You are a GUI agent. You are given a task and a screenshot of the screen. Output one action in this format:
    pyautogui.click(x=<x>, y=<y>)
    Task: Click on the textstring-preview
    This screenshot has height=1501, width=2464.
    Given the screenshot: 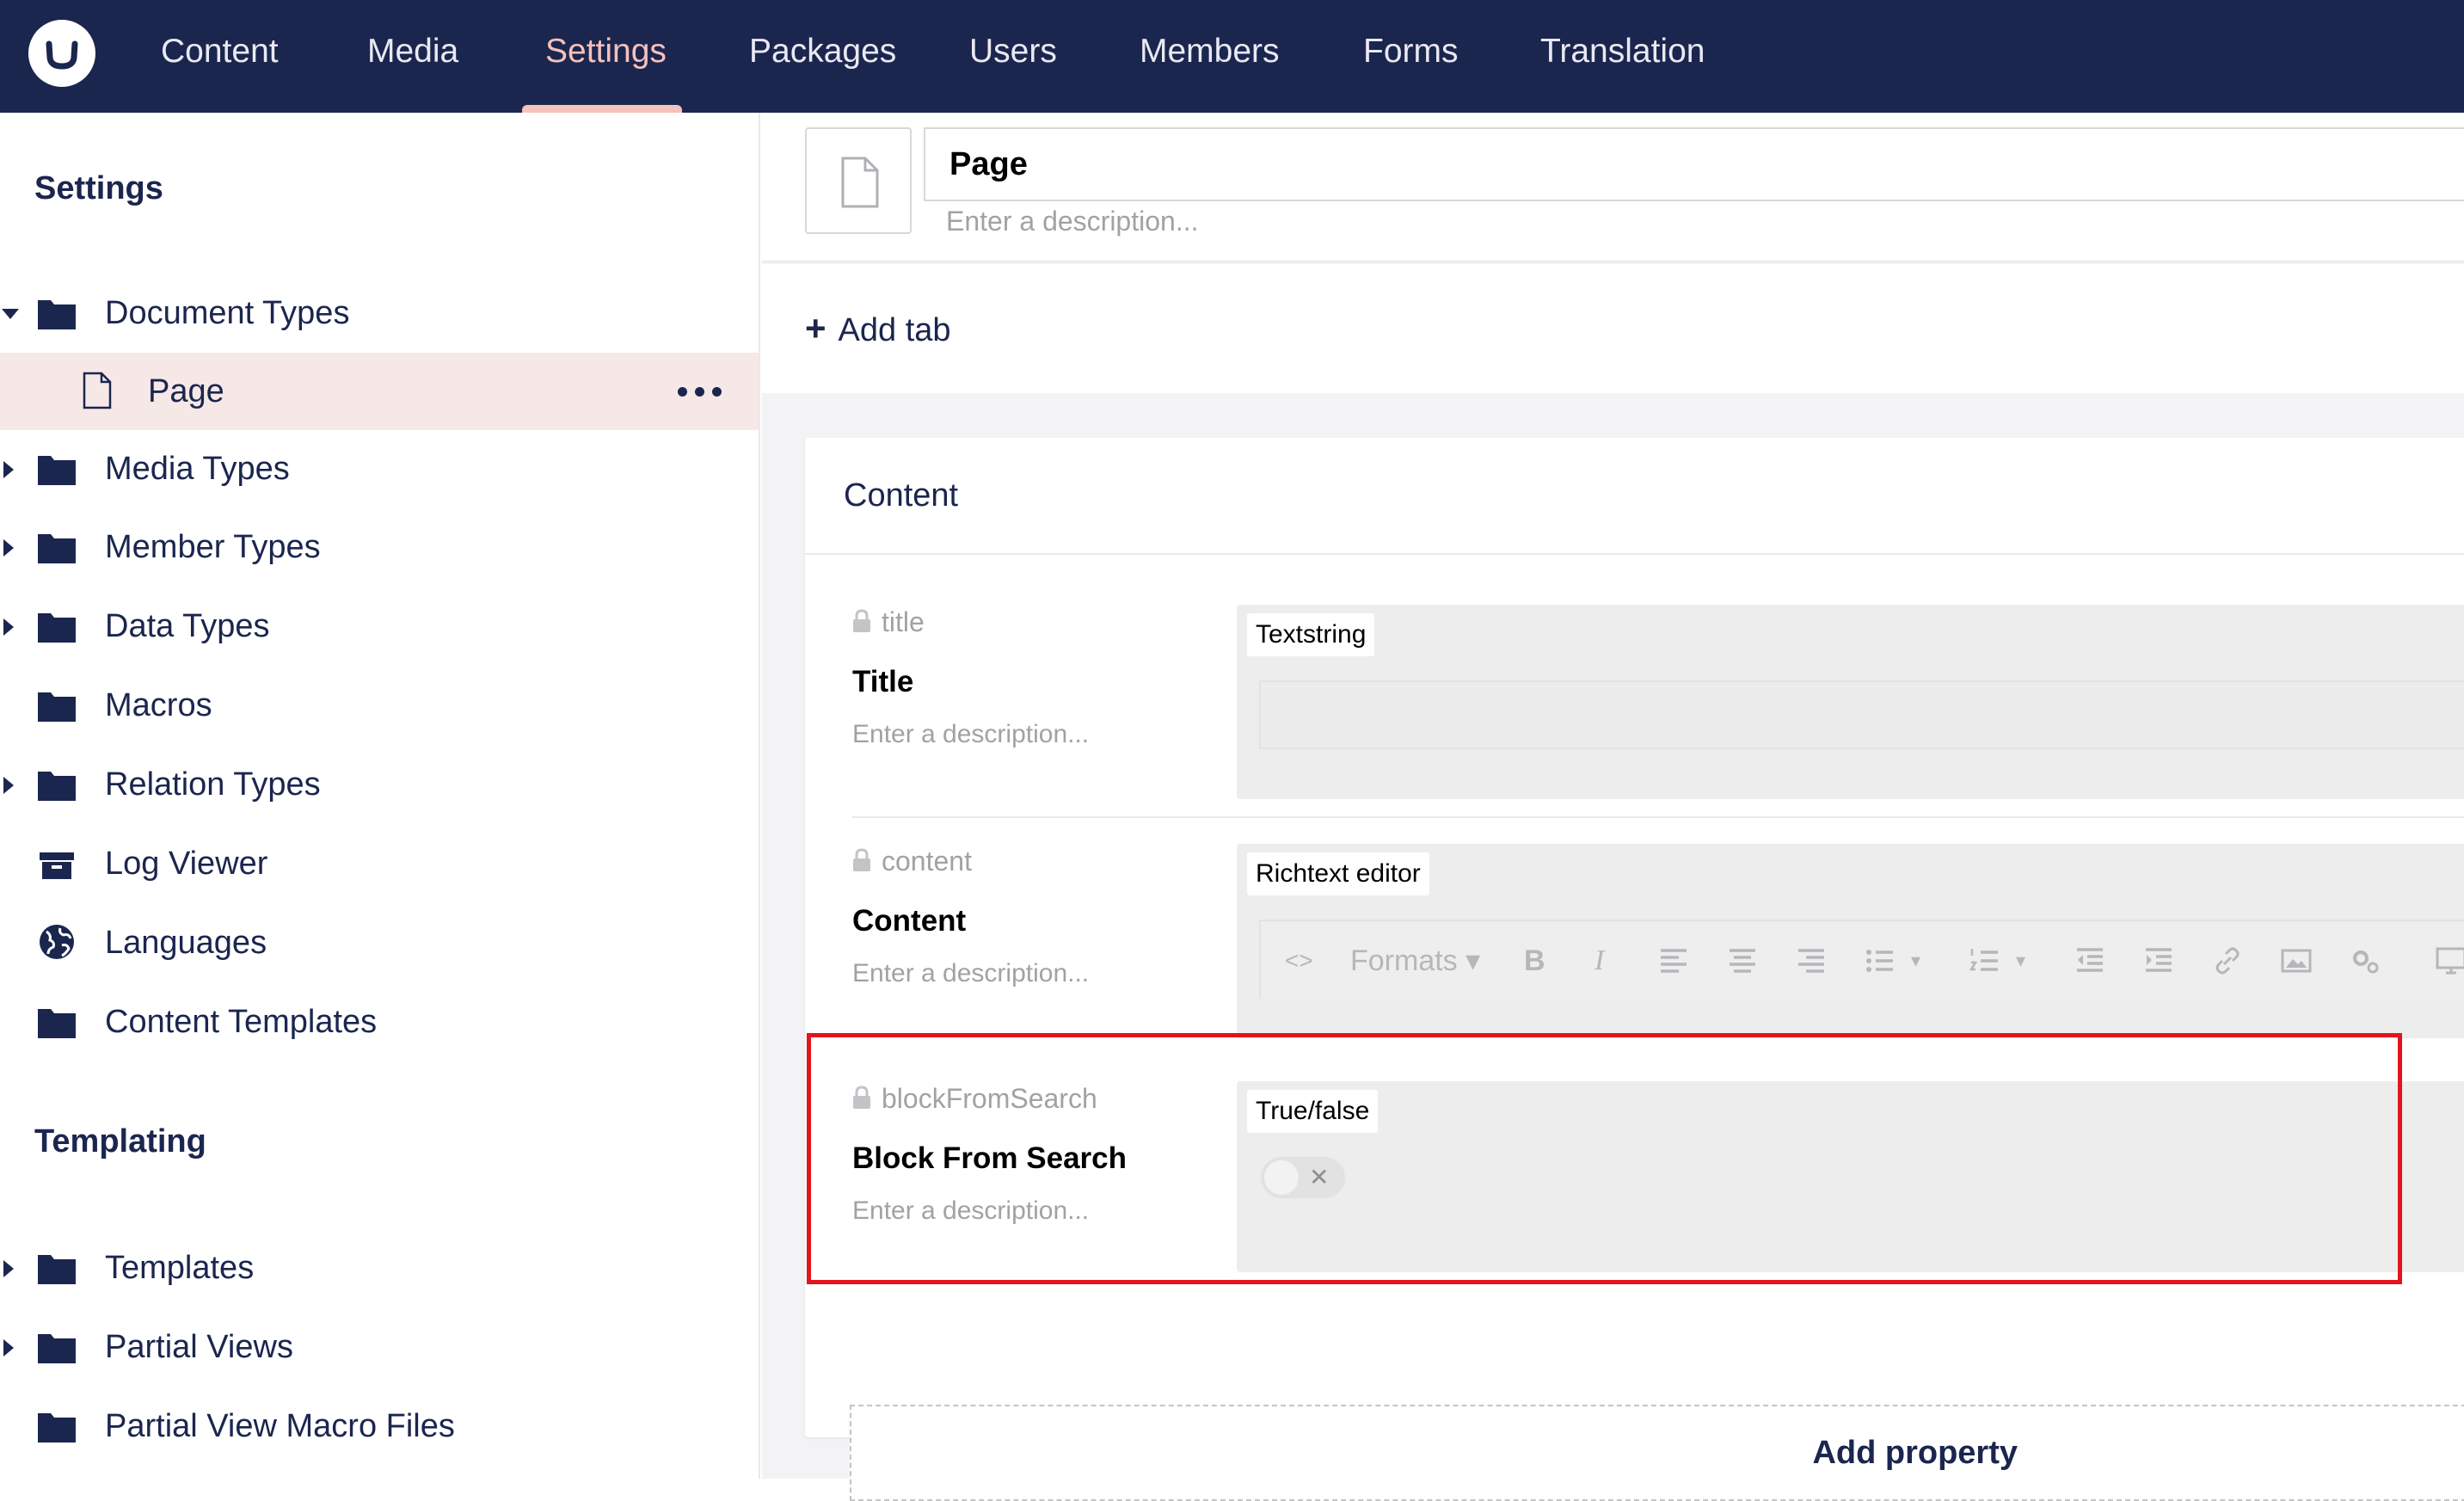 What is the action you would take?
    pyautogui.click(x=1862, y=715)
    